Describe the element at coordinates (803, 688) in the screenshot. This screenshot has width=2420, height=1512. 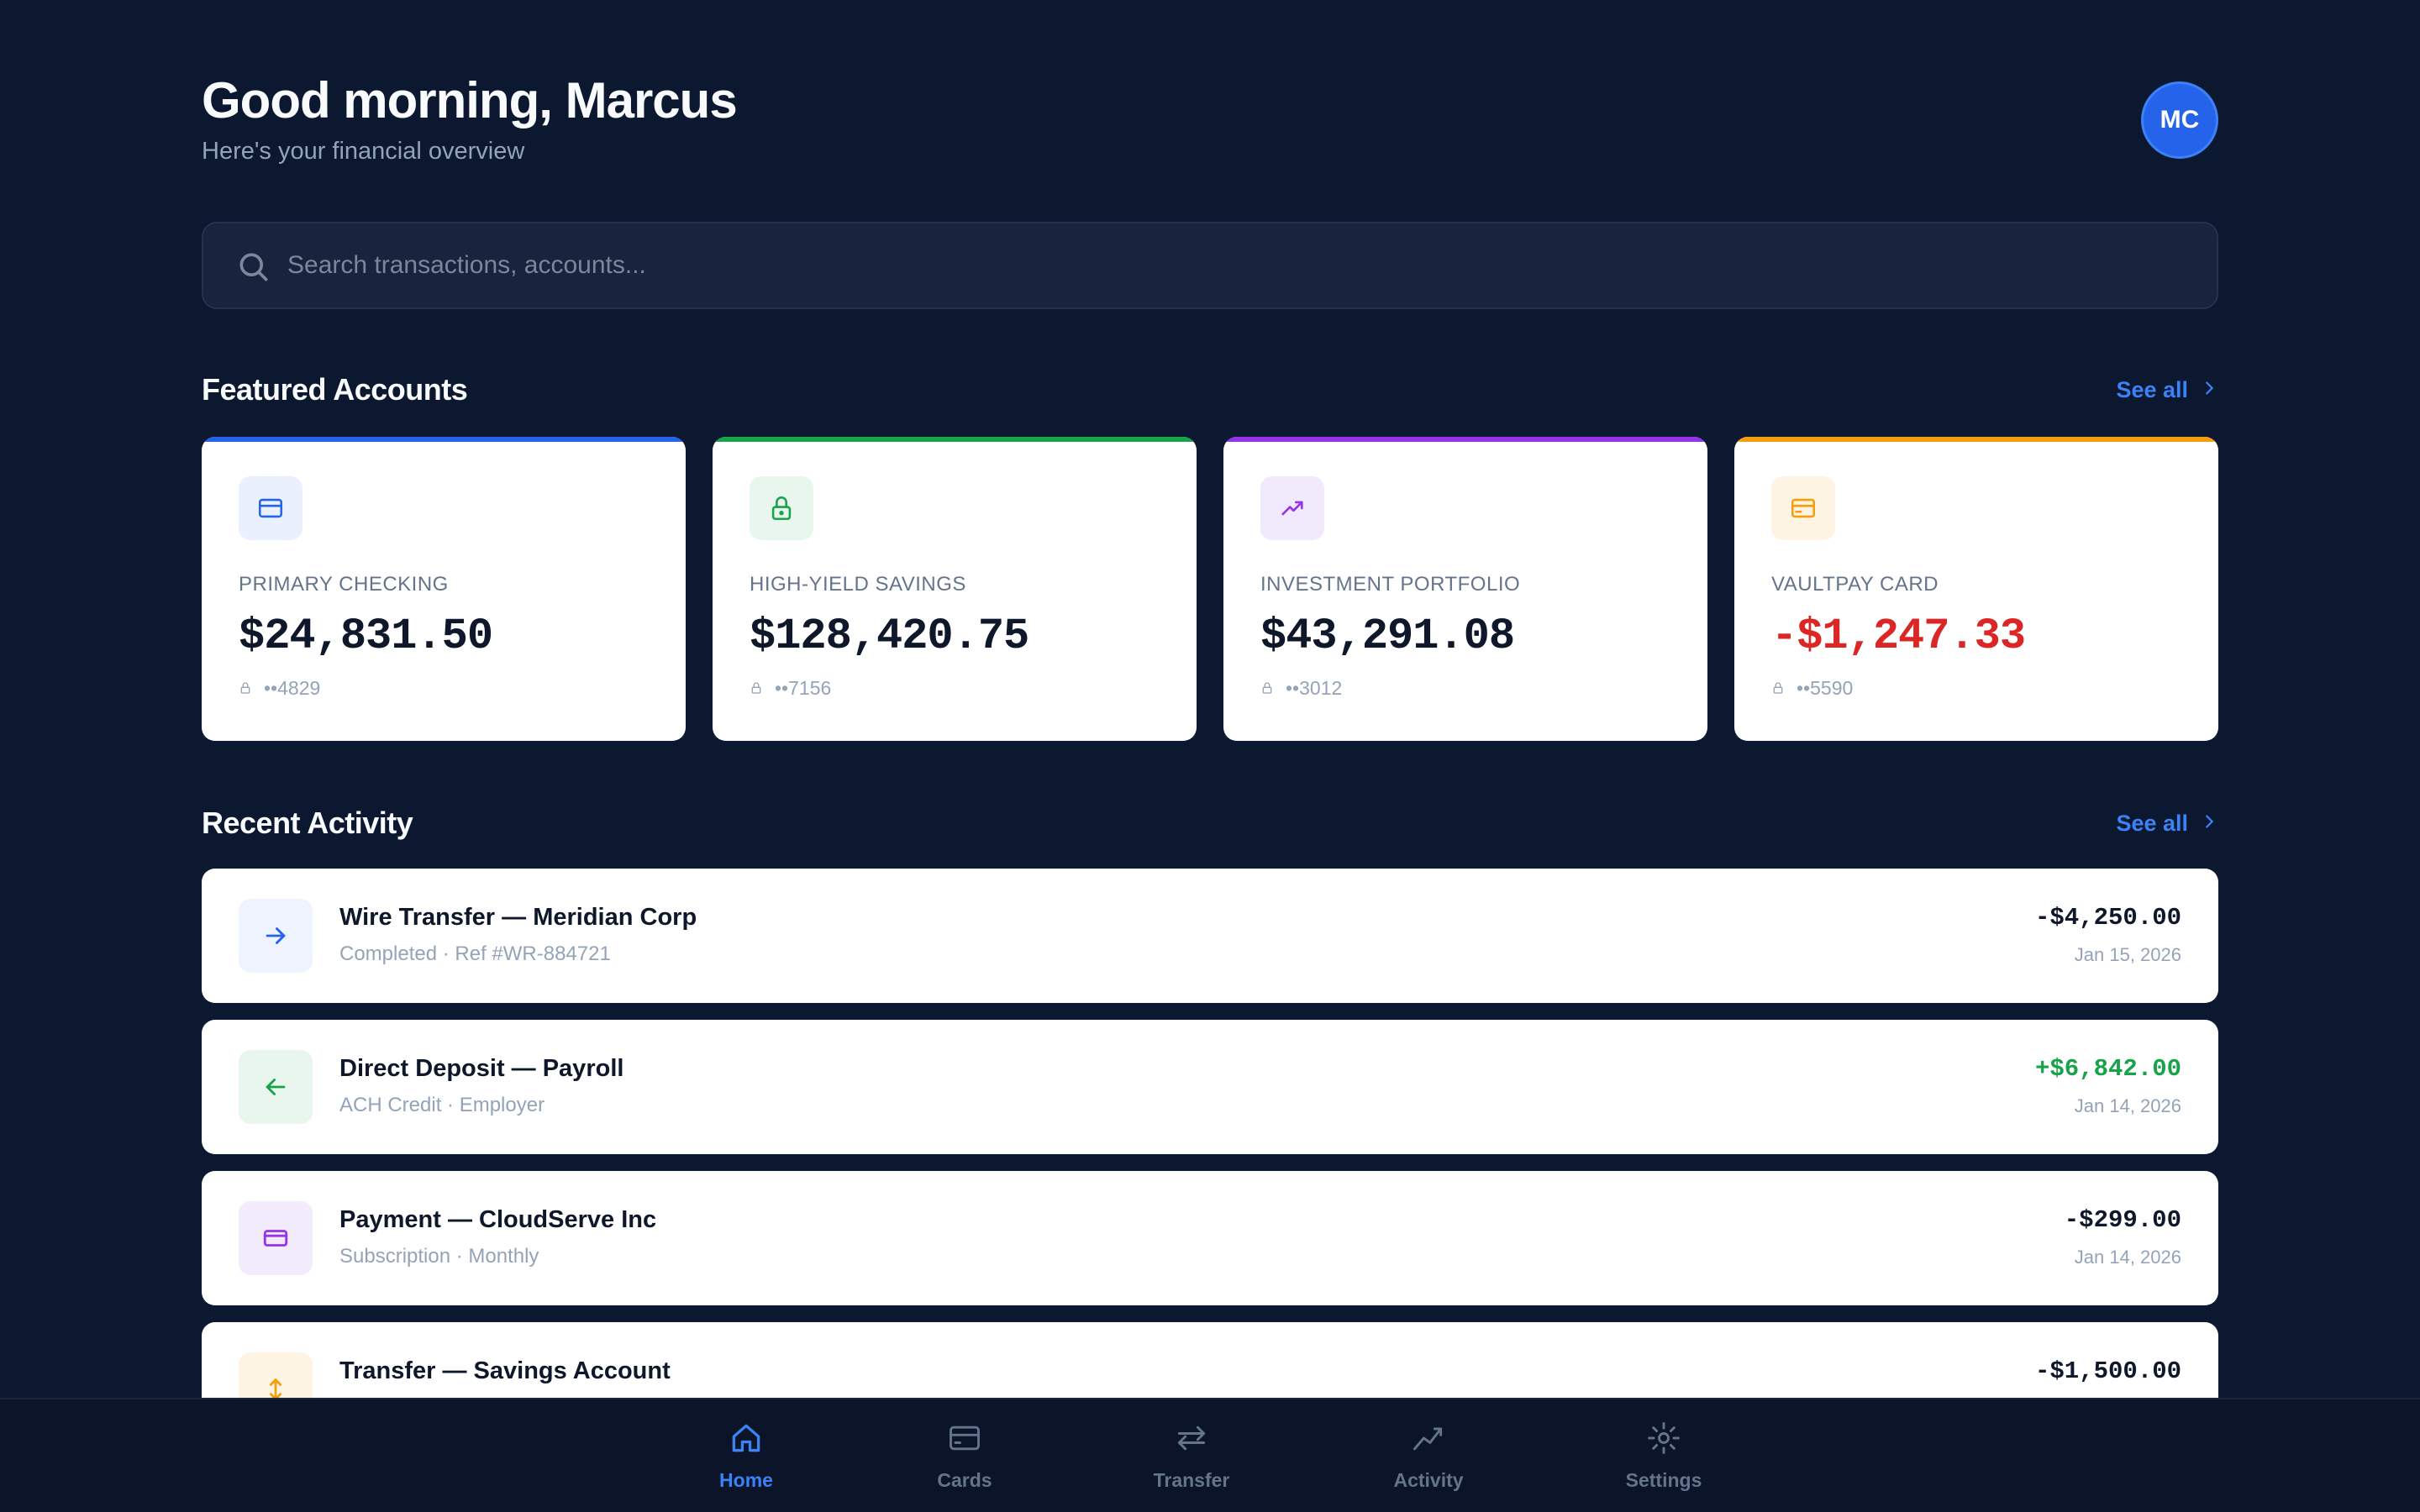
I see `account-number-text: ••7156` at that location.